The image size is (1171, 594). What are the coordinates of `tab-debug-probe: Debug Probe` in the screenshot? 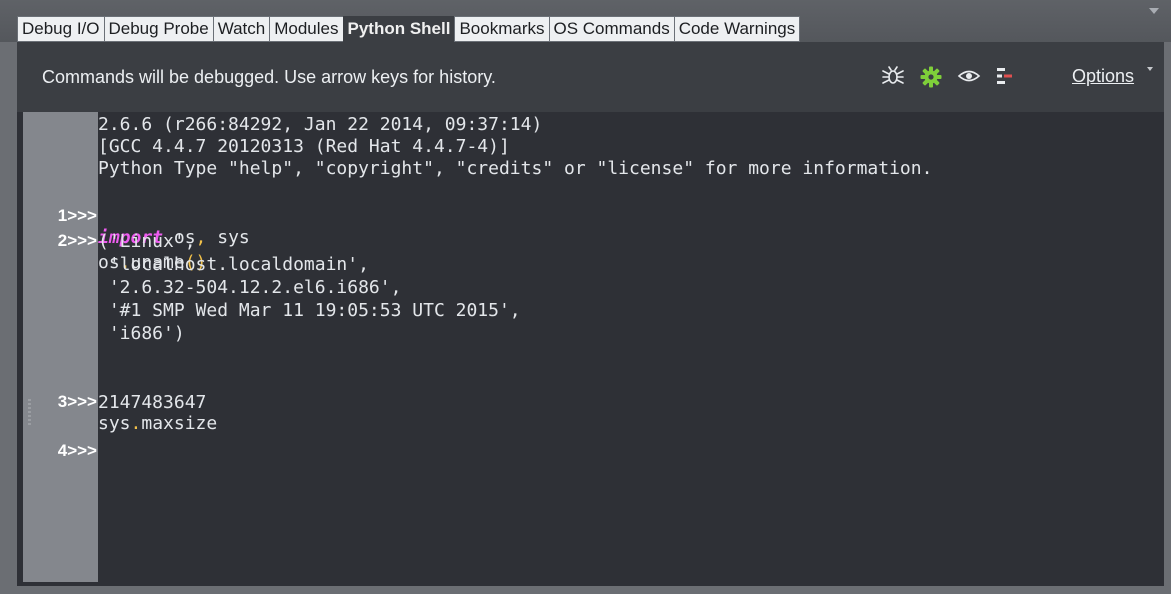 It's located at (158, 29).